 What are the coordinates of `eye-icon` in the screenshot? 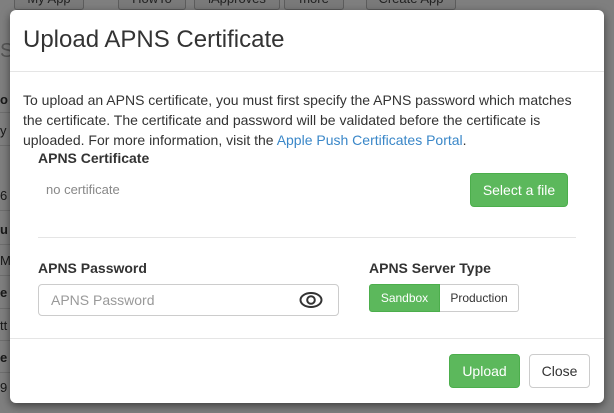 It's located at (311, 300).